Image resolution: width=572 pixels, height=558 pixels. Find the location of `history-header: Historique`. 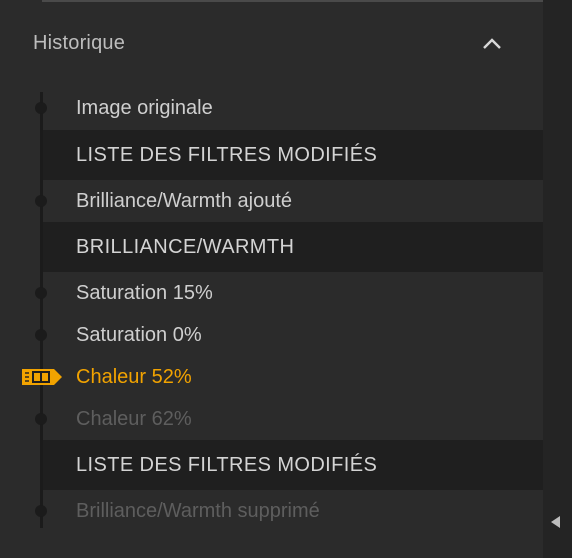

history-header: Historique is located at coordinates (271, 44).